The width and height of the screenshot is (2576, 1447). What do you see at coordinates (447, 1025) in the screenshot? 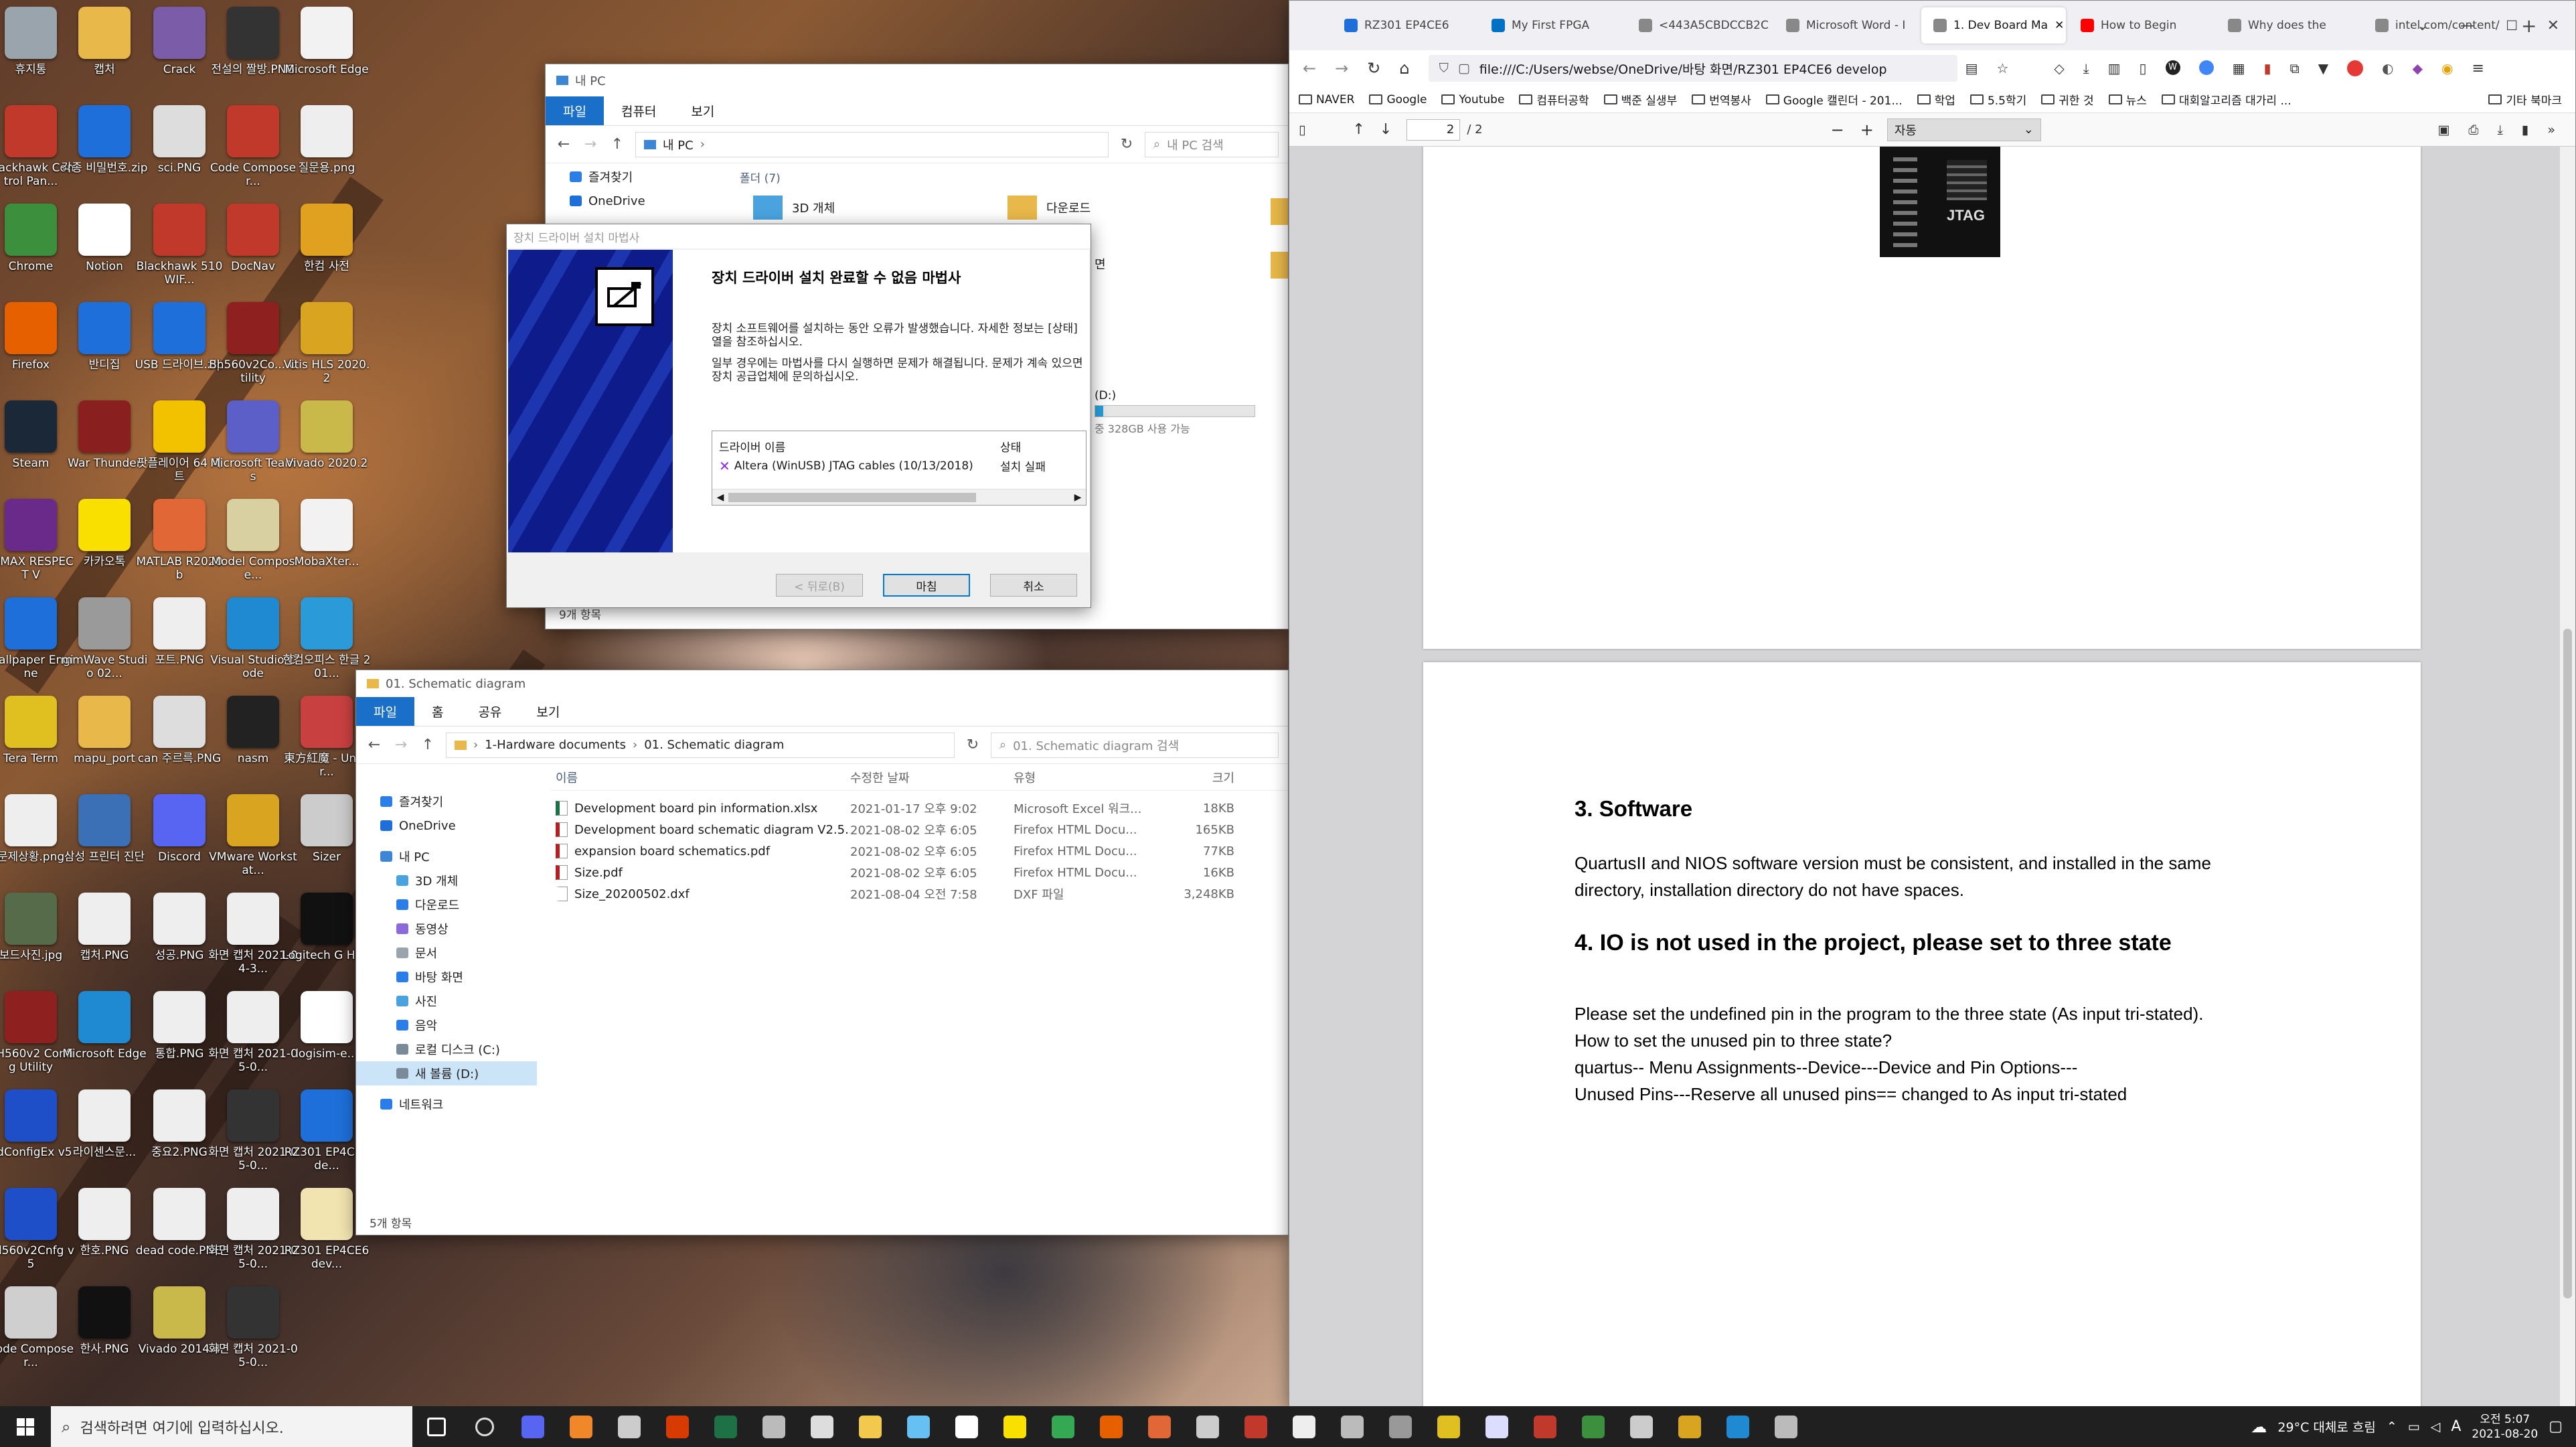
I see `nav-item: 음악` at bounding box center [447, 1025].